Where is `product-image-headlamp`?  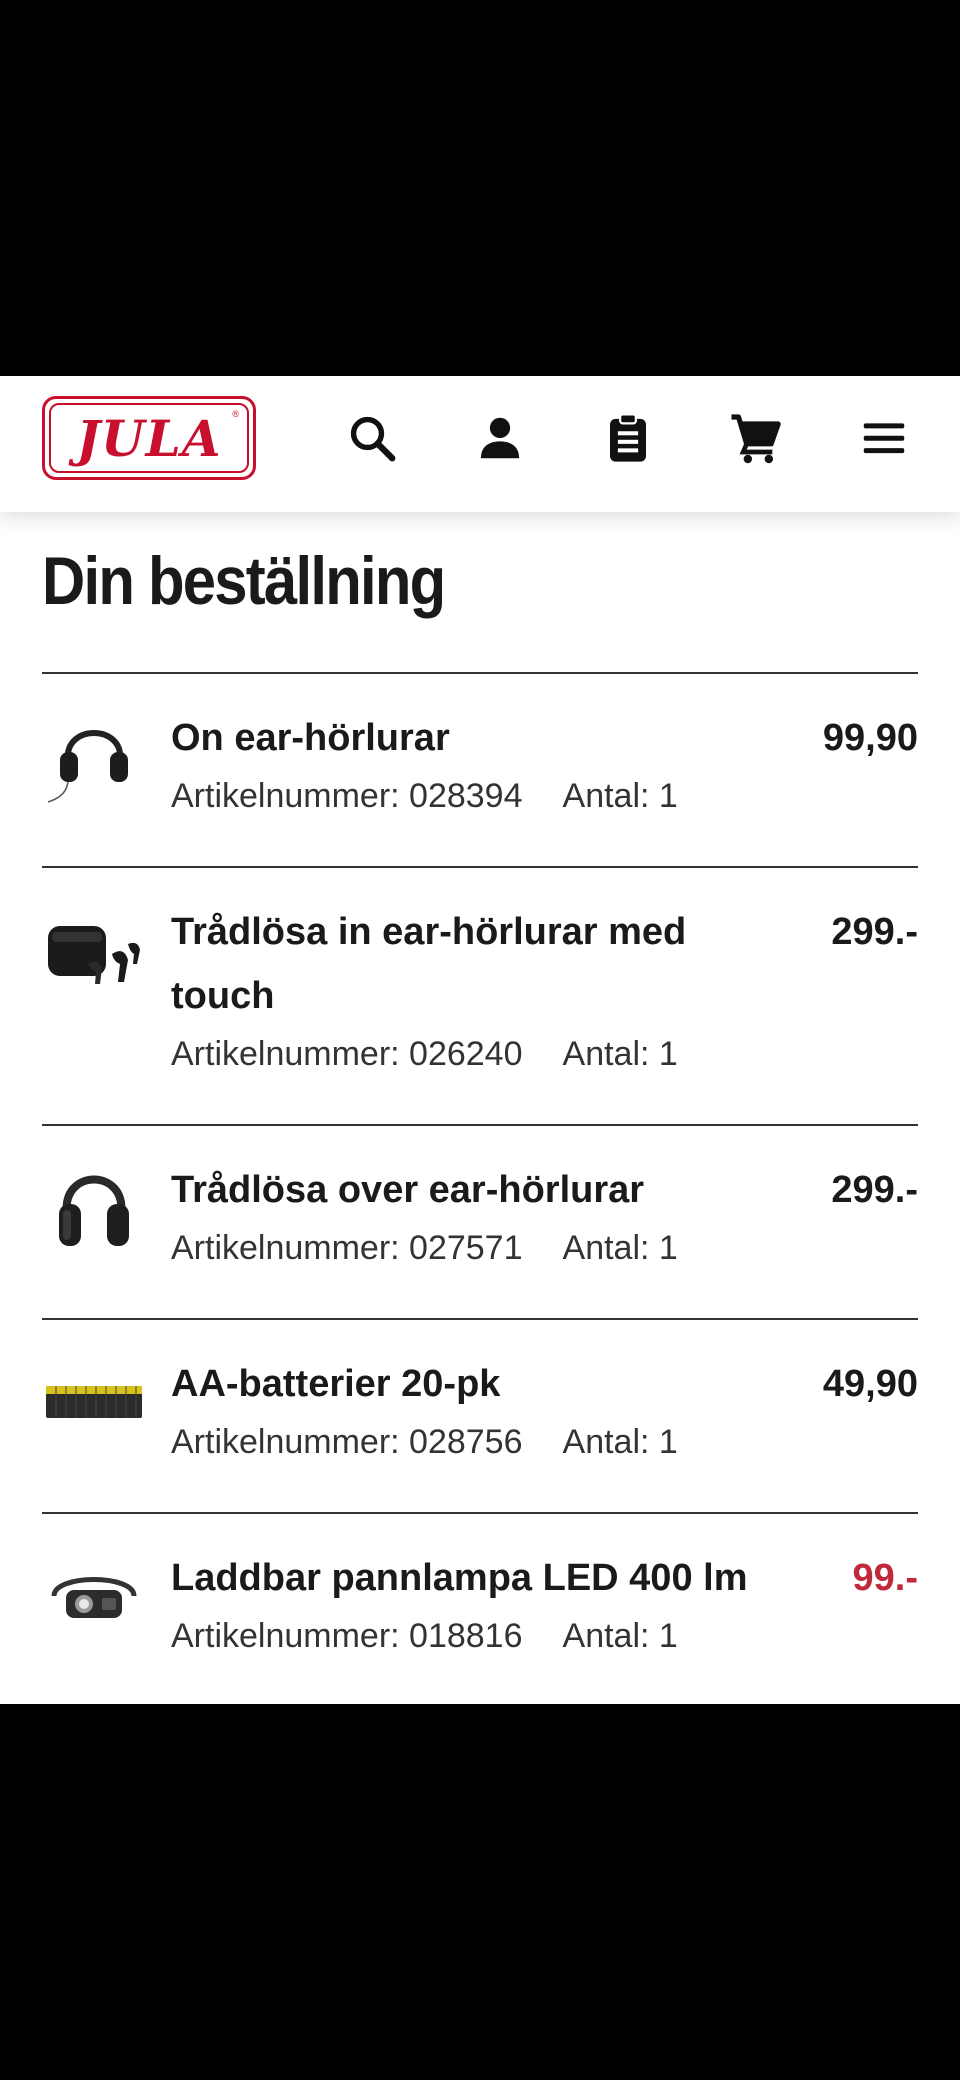 product-image-headlamp is located at coordinates (94, 1596).